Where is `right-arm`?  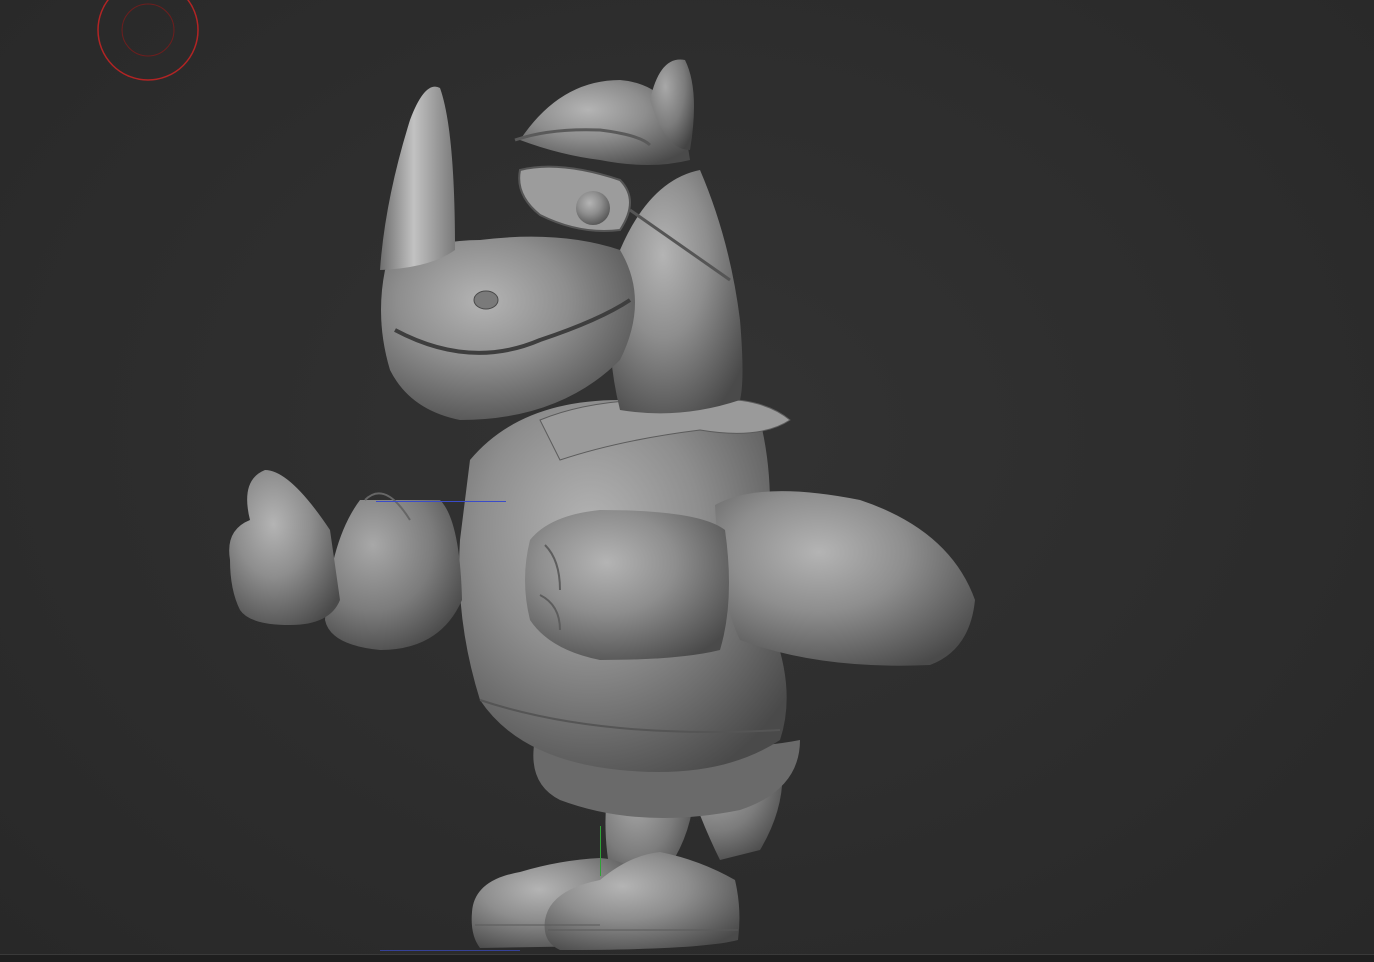
right-arm is located at coordinates (750, 578).